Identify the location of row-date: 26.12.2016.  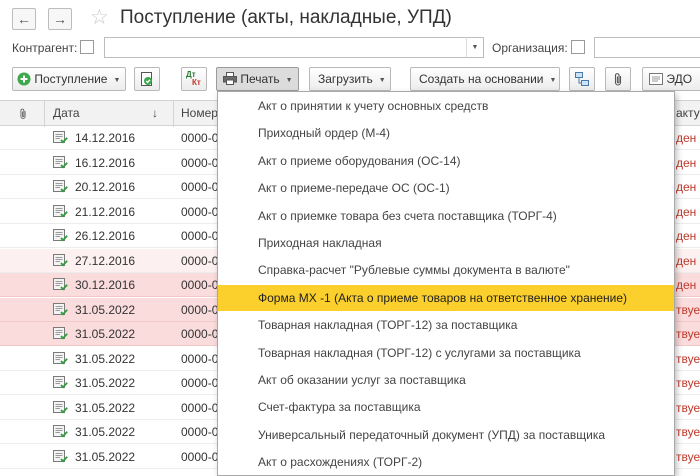
(105, 236).